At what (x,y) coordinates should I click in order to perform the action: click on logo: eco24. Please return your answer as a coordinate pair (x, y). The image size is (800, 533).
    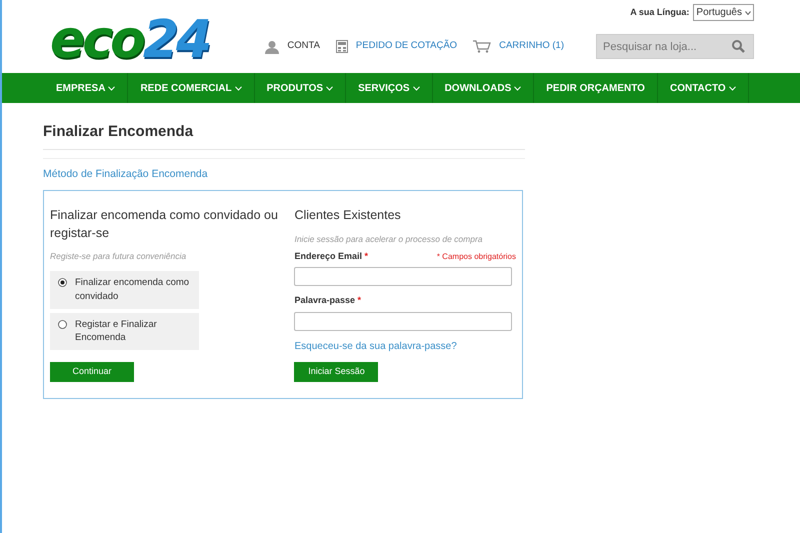
    Looking at the image, I should click on (106, 36).